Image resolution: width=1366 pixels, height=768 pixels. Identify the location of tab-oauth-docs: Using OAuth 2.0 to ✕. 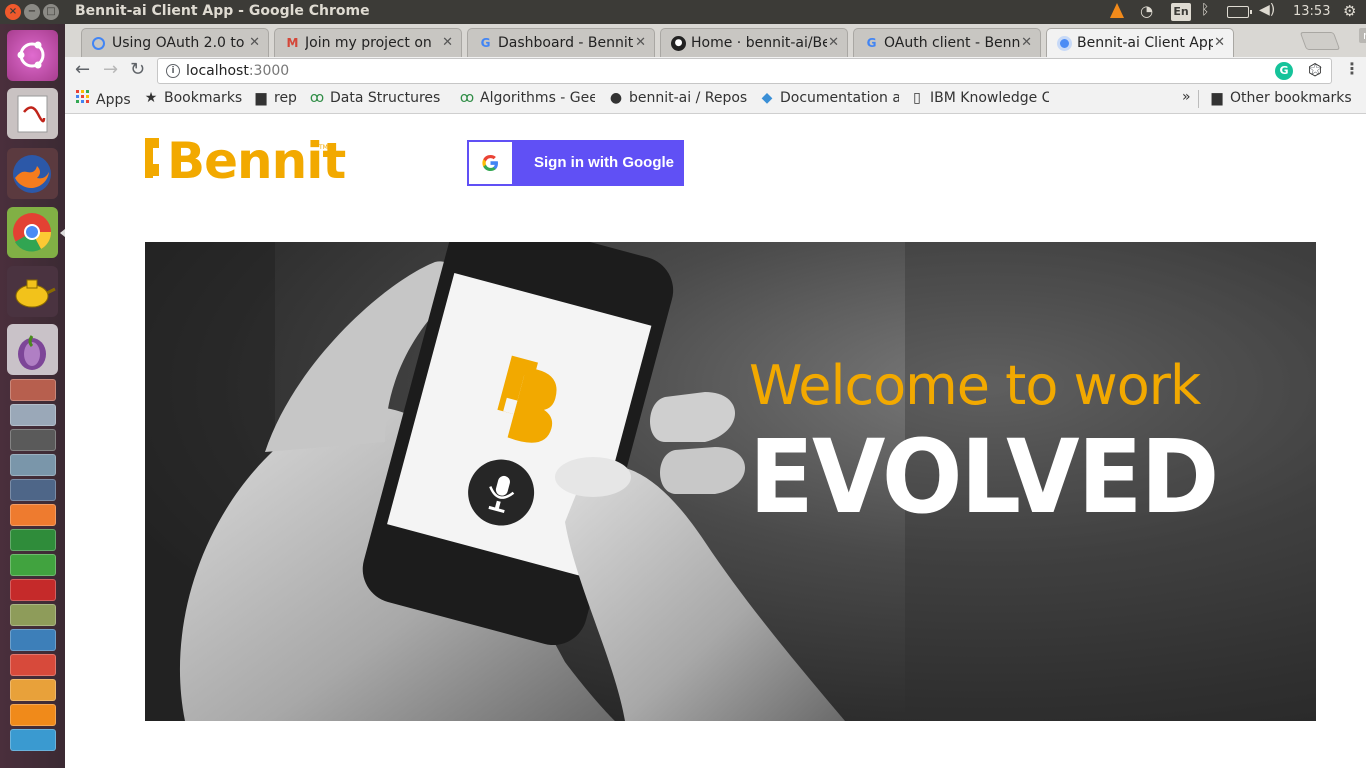
(175, 42).